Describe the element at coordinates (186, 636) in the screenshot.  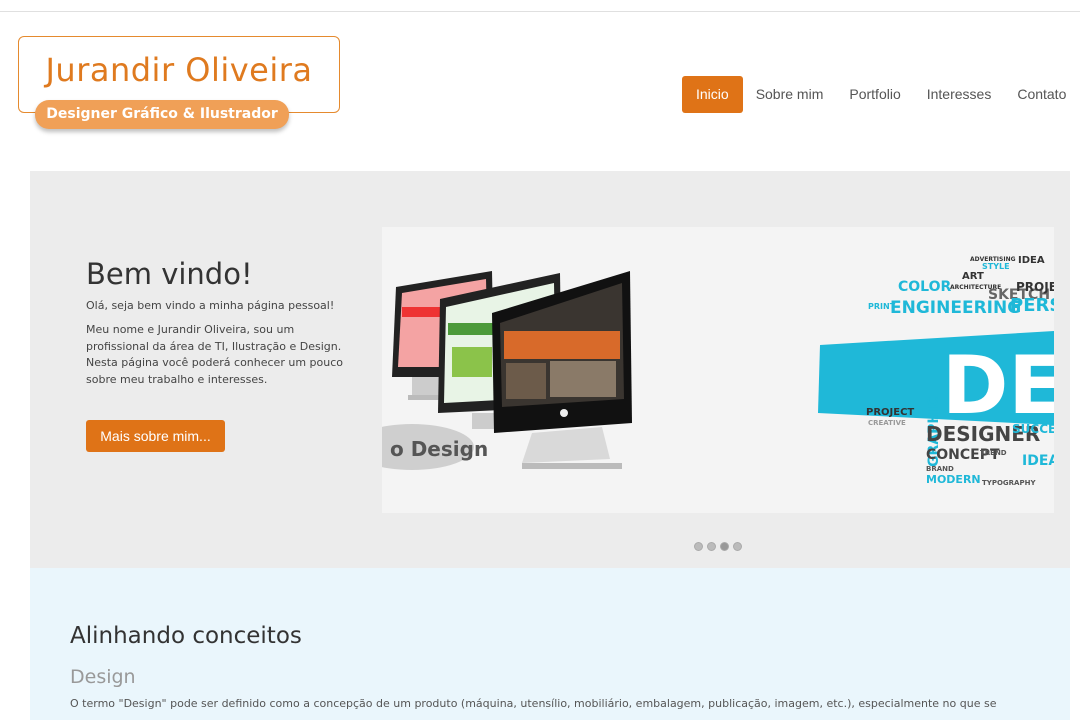
I see `section-title: Alinhando conceitos` at that location.